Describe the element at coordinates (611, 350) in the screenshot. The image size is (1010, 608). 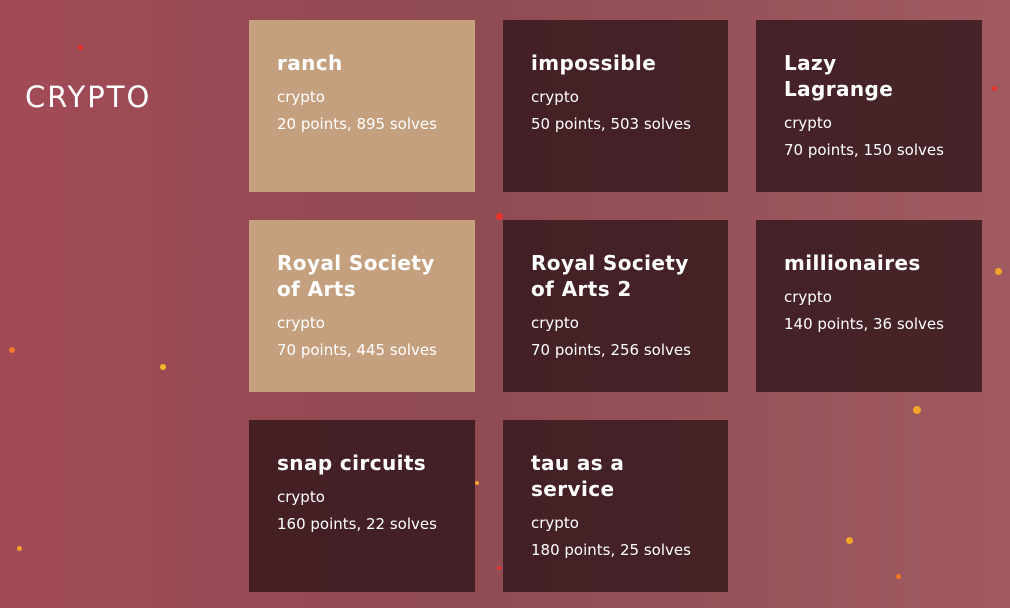
I see `challenge-points-solves: 70 points, 256 solves` at that location.